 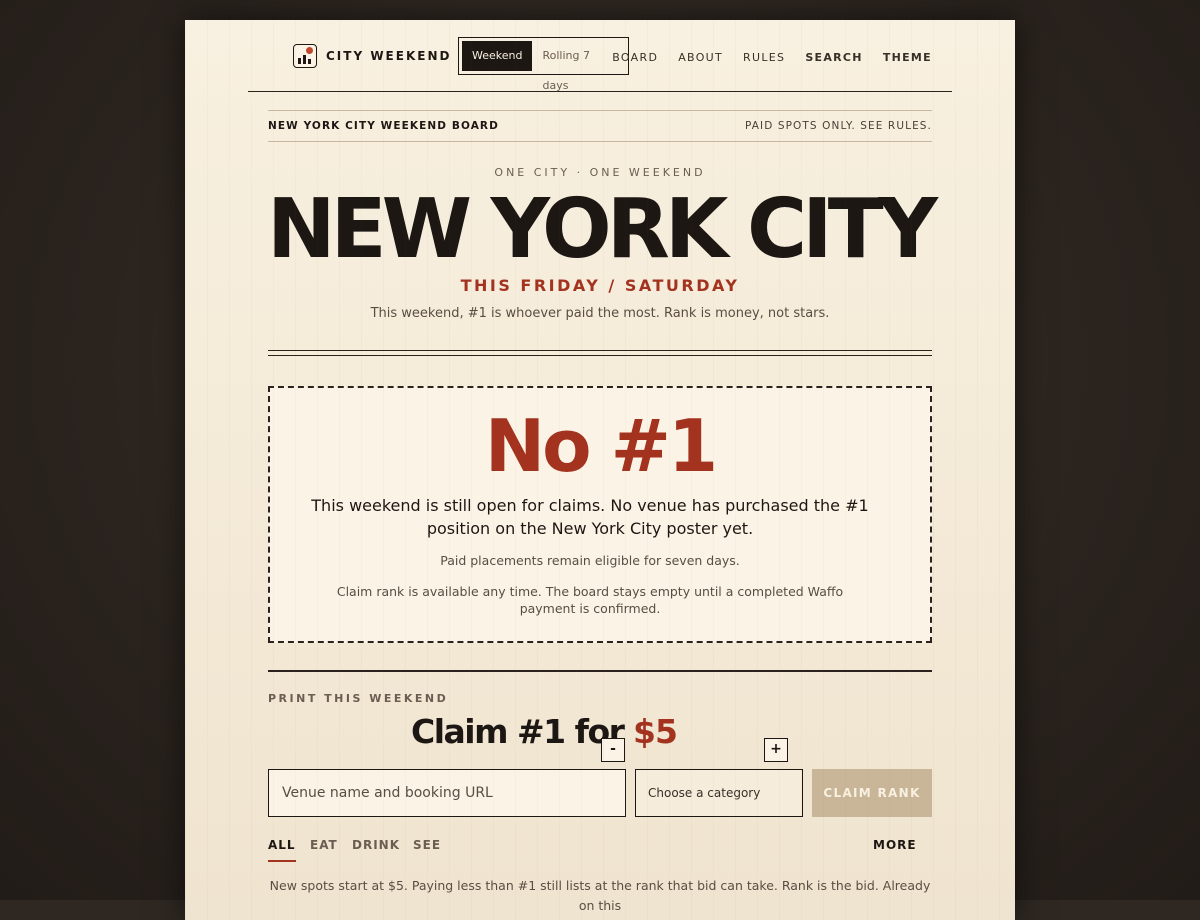 I want to click on claim-price: $5, so click(x=655, y=731).